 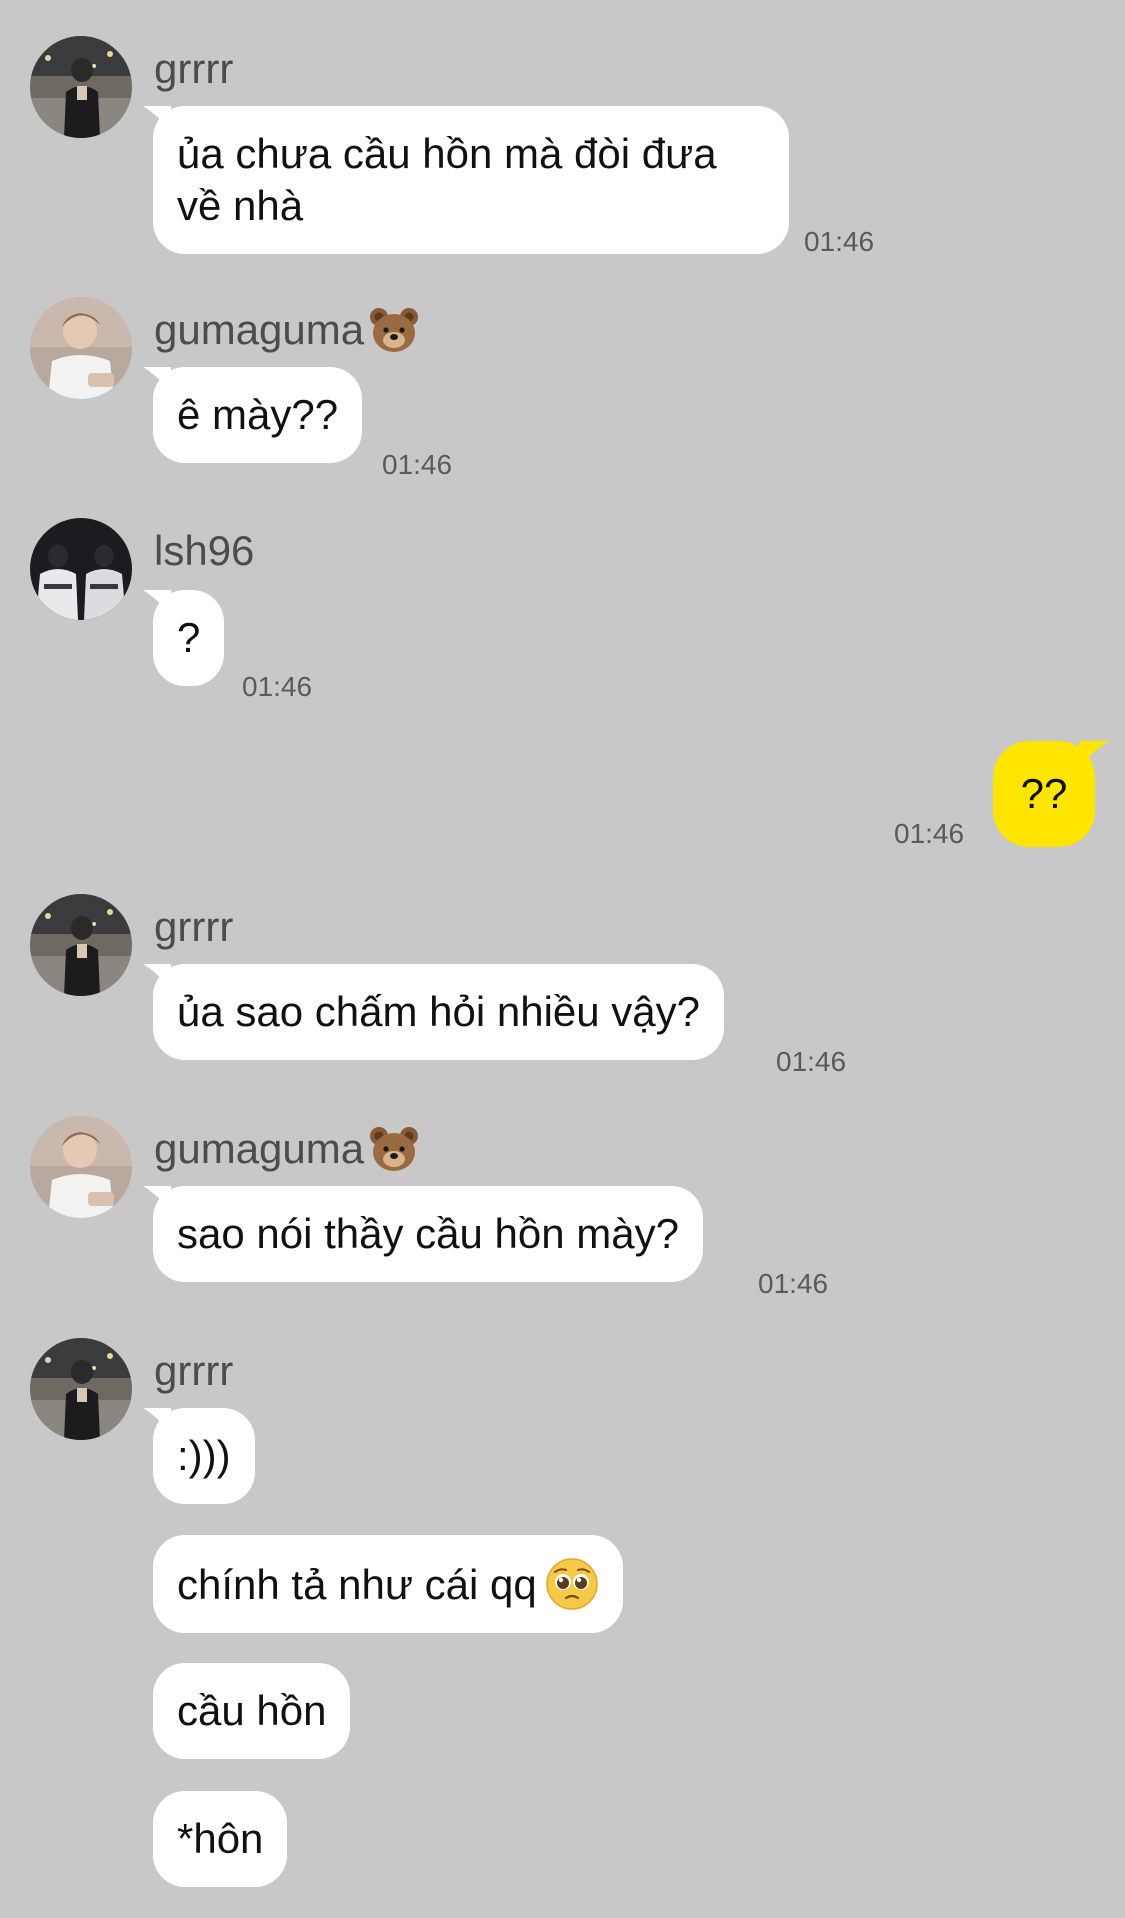 I want to click on message-text: ủa chưa cầu hồn mà đòi đưa về nhà, so click(x=447, y=179).